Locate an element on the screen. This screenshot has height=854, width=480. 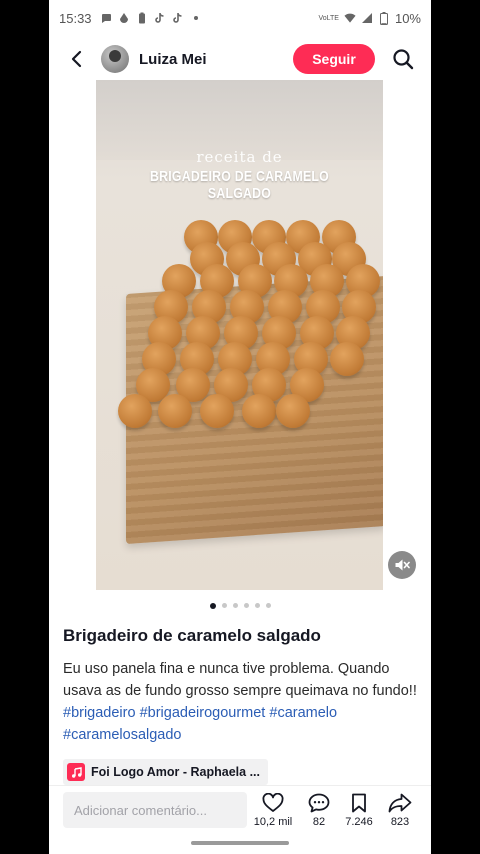
battery-percent: 10% is located at coordinates (407, 18).